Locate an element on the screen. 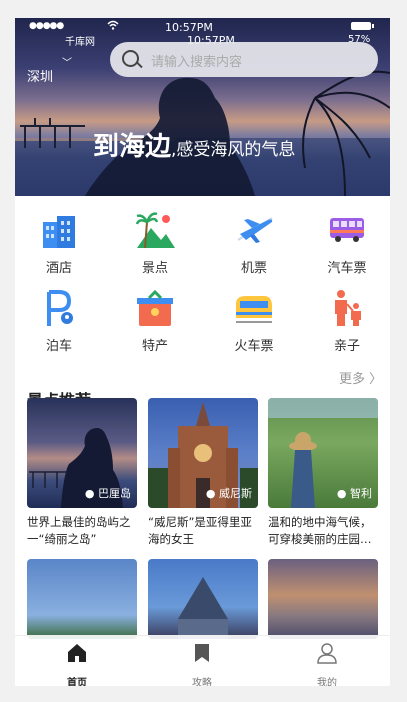 The image size is (407, 702). category-parking: 泊车 is located at coordinates (59, 321).